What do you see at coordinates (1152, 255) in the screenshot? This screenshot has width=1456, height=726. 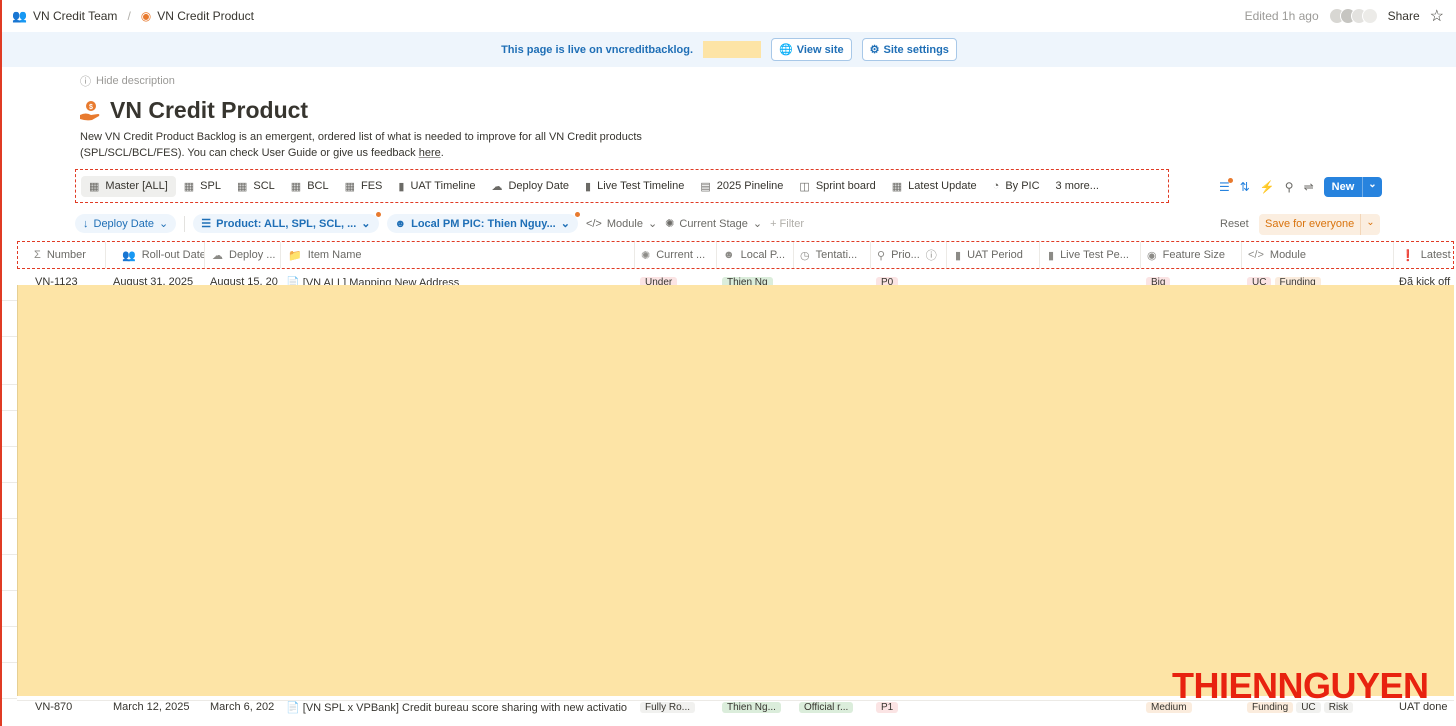 I see `select-icon: ◉` at bounding box center [1152, 255].